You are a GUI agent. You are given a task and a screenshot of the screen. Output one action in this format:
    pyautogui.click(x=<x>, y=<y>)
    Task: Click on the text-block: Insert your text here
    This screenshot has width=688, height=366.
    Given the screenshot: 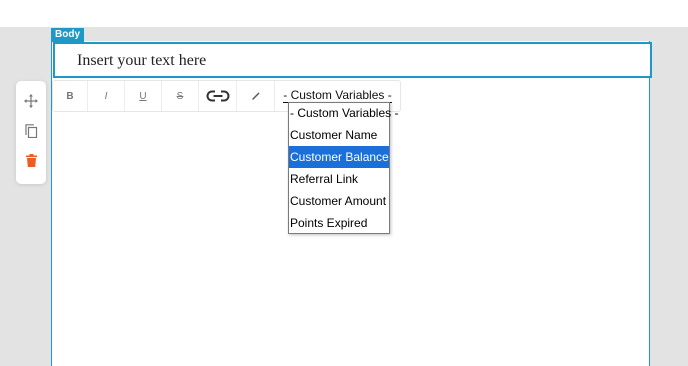 What is the action you would take?
    pyautogui.click(x=352, y=60)
    